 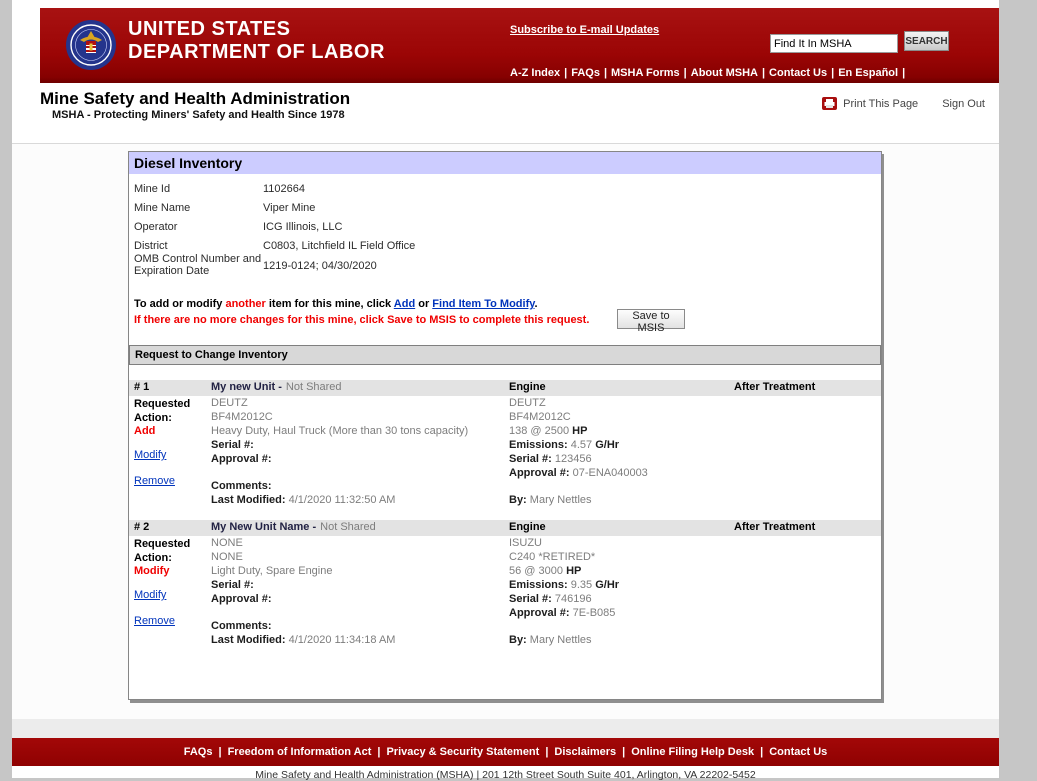 I want to click on search-input, so click(x=834, y=43).